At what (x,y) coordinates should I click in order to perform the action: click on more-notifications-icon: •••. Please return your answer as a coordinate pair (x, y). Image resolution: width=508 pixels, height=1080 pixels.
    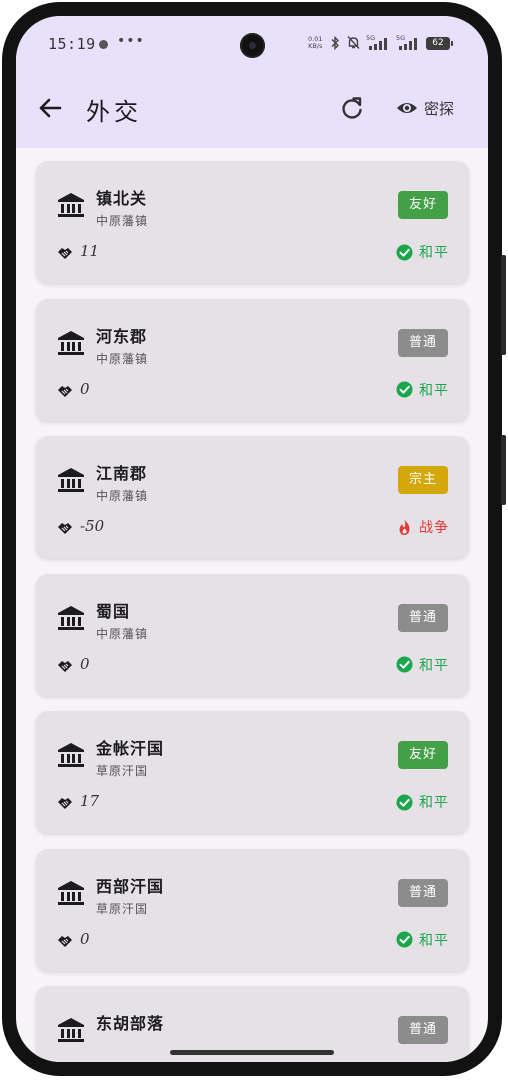
    Looking at the image, I should click on (131, 41).